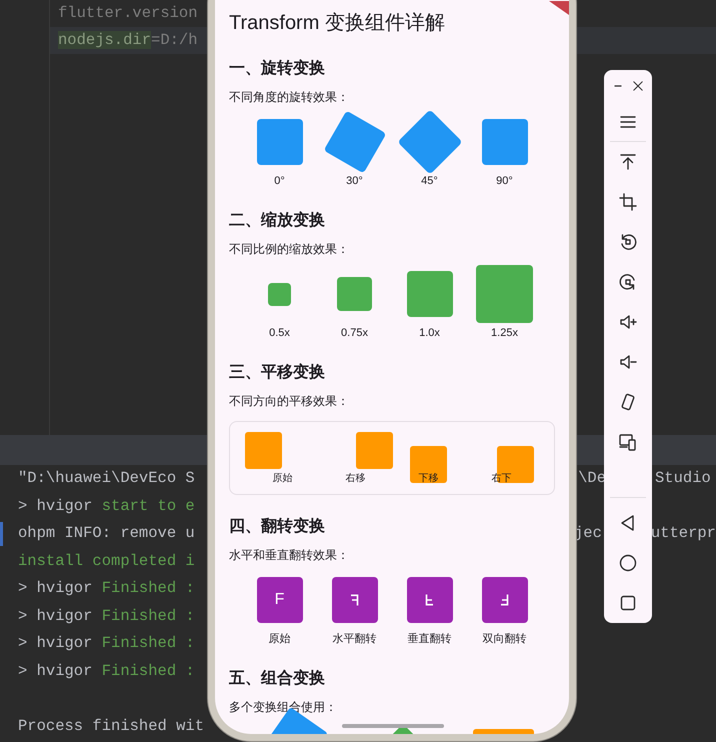 The height and width of the screenshot is (742, 716). Describe the element at coordinates (289, 555) in the screenshot. I see `section-description: 水平和垂直翻转效果：` at that location.